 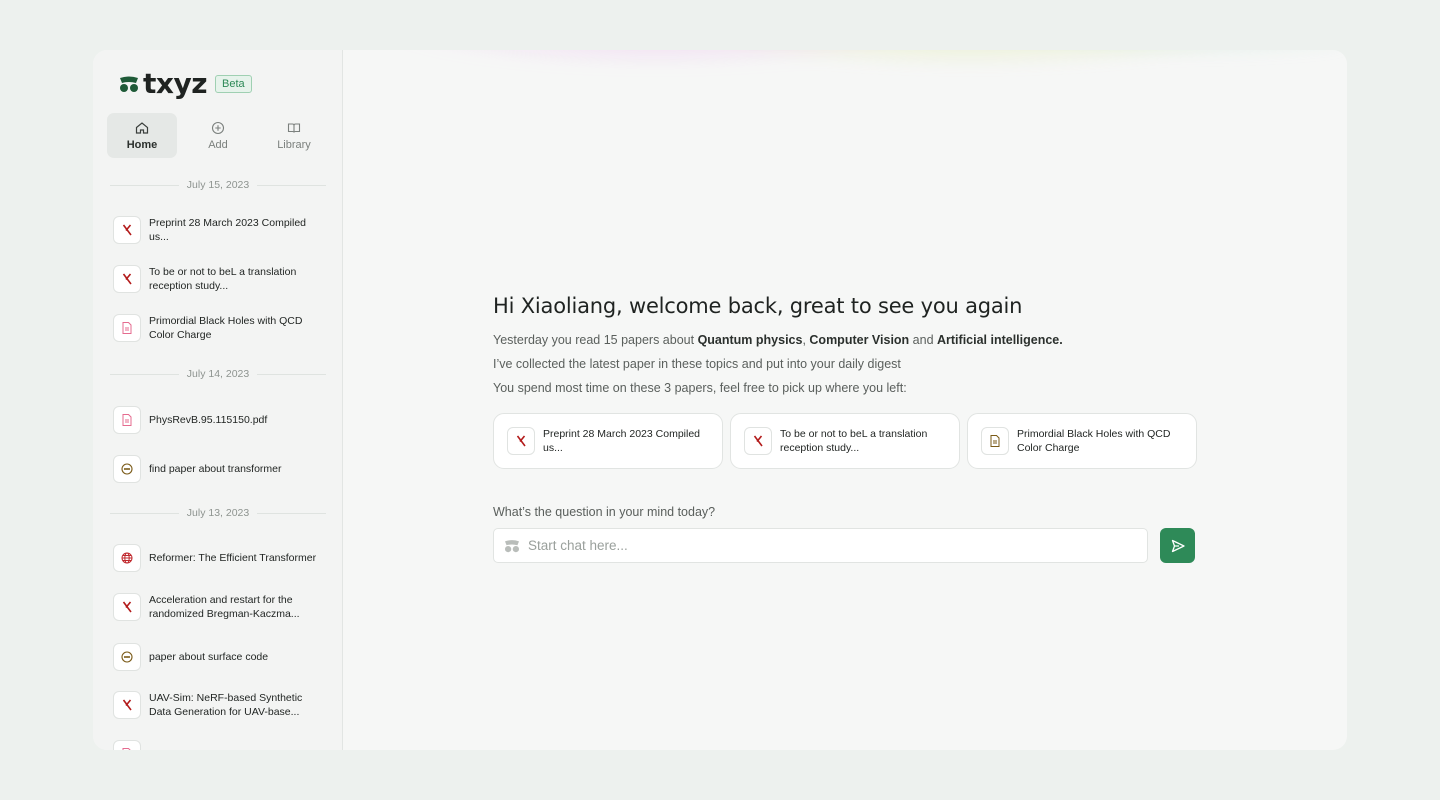 I want to click on main-nav: Home Add Library, so click(x=221, y=135).